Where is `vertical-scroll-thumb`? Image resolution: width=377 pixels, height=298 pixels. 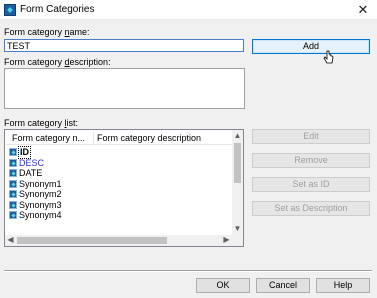
vertical-scroll-thumb is located at coordinates (237, 163).